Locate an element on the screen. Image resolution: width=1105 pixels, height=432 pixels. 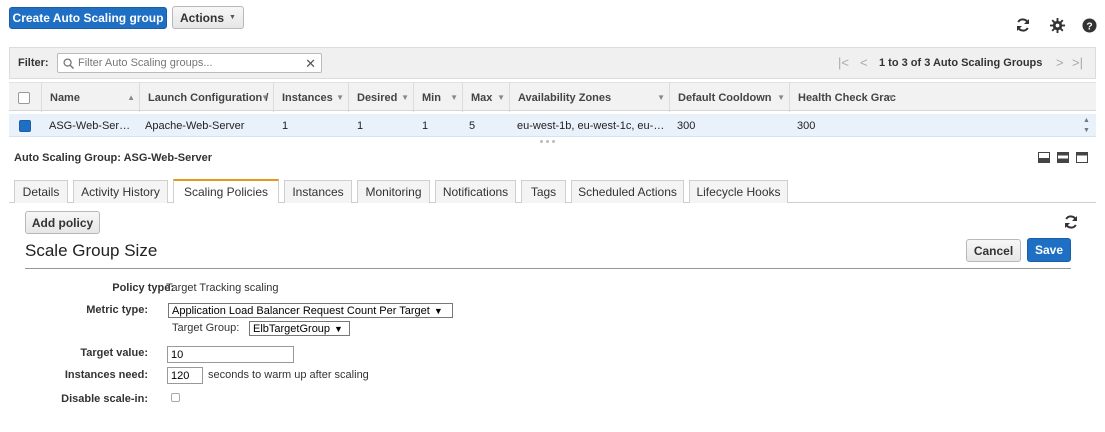
section-divider is located at coordinates (548, 268).